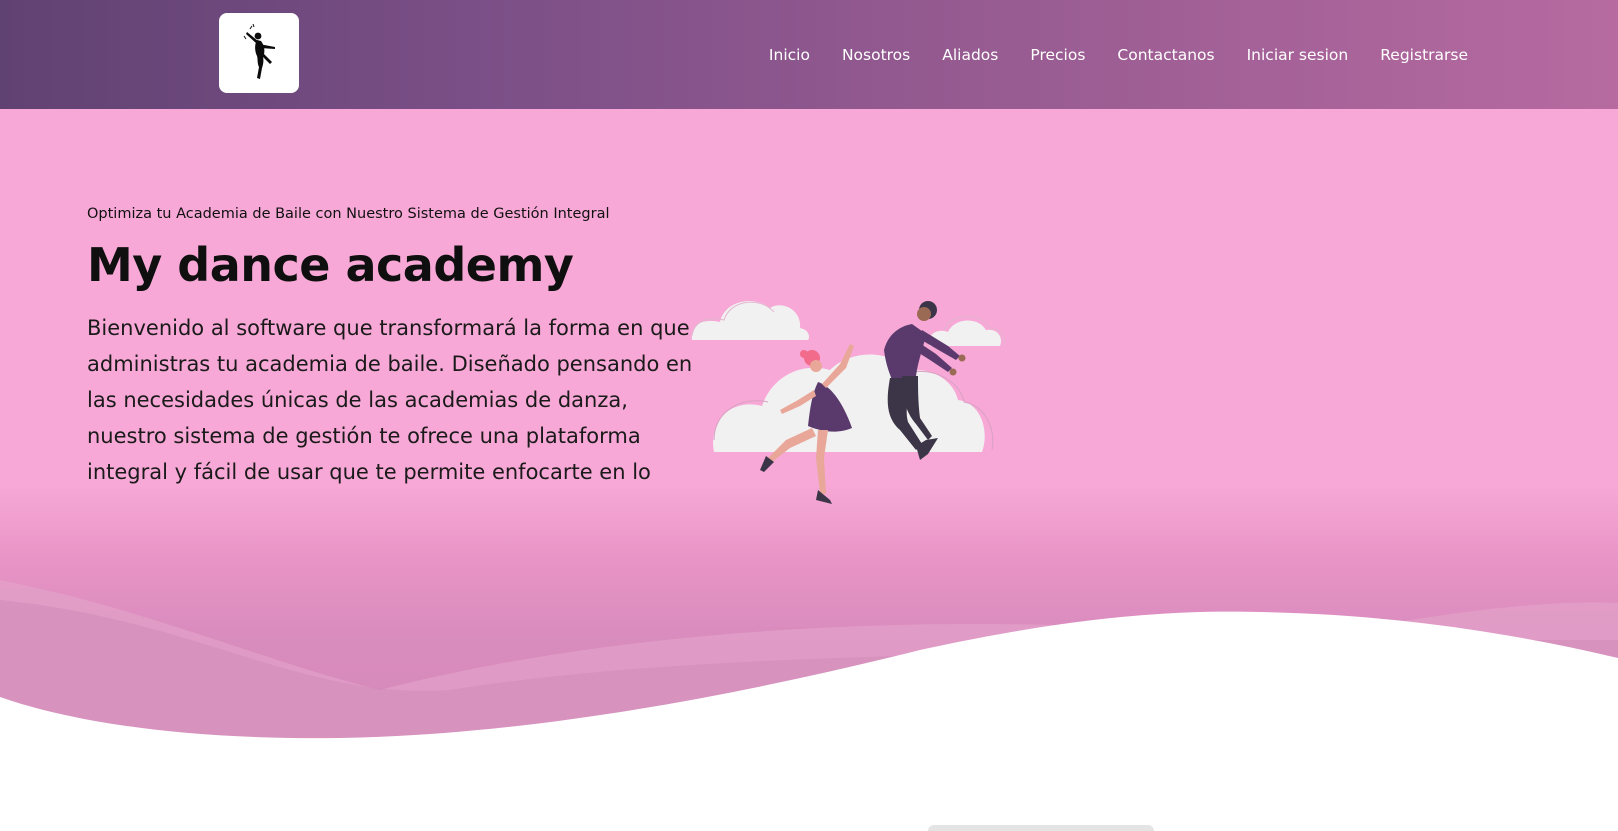 The width and height of the screenshot is (1618, 831). I want to click on nav-nosotros: Nosotros, so click(876, 55).